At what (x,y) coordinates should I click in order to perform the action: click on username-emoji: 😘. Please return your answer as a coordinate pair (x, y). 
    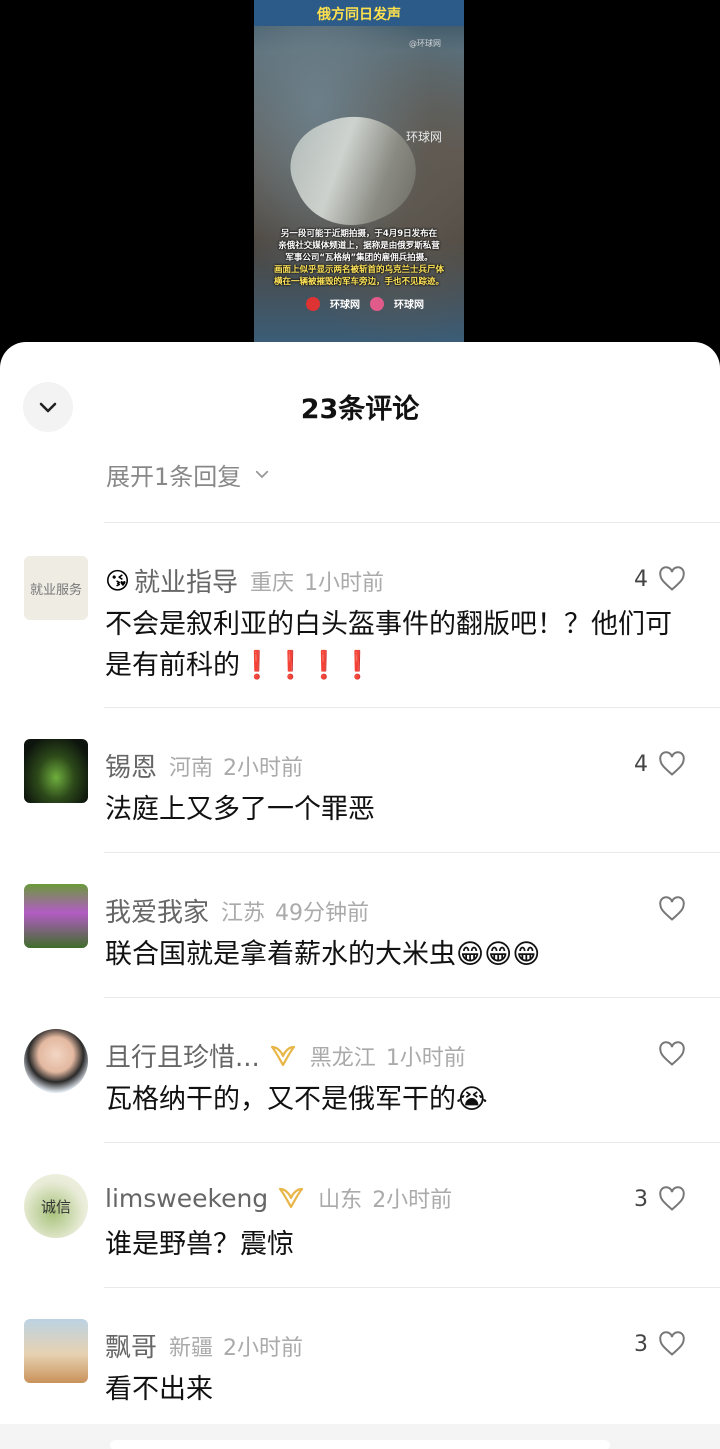
    Looking at the image, I should click on (118, 580).